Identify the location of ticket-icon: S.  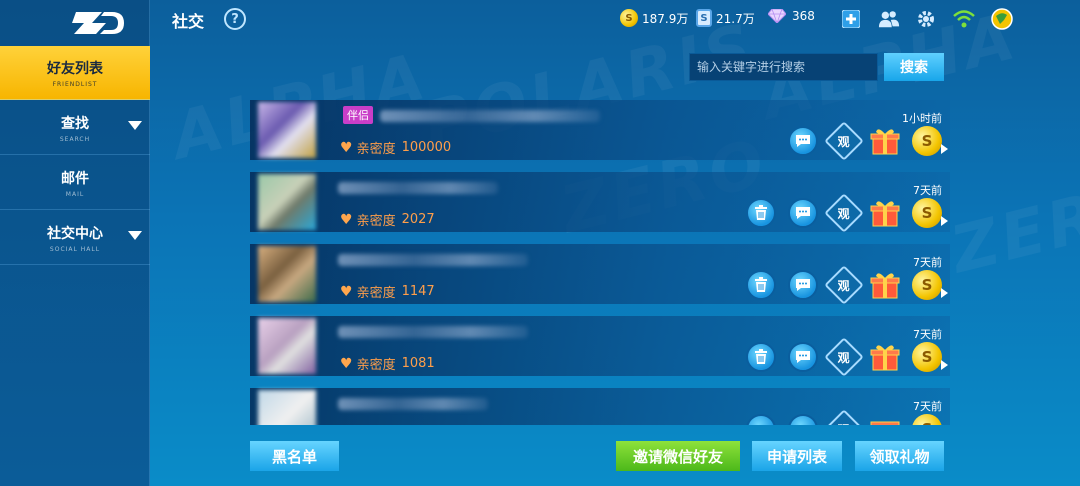
(704, 18).